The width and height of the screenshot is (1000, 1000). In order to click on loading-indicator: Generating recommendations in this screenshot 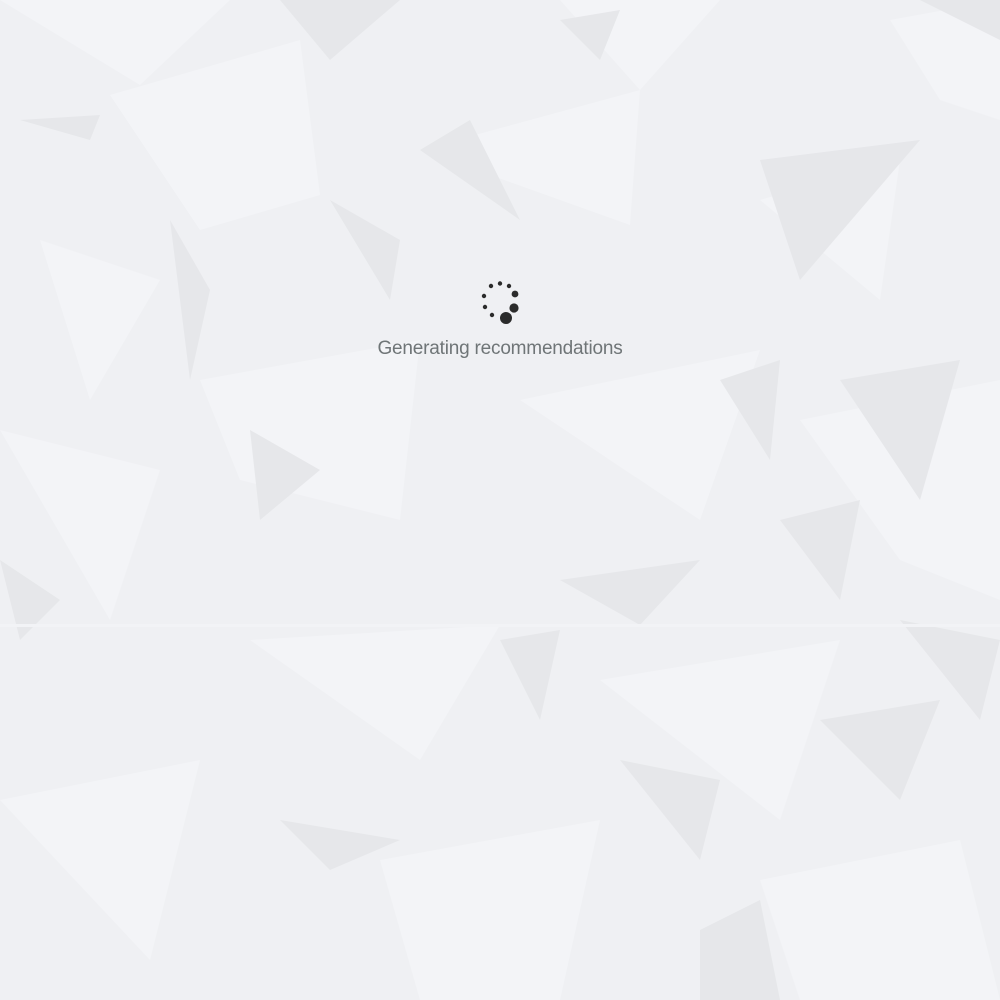, I will do `click(500, 319)`.